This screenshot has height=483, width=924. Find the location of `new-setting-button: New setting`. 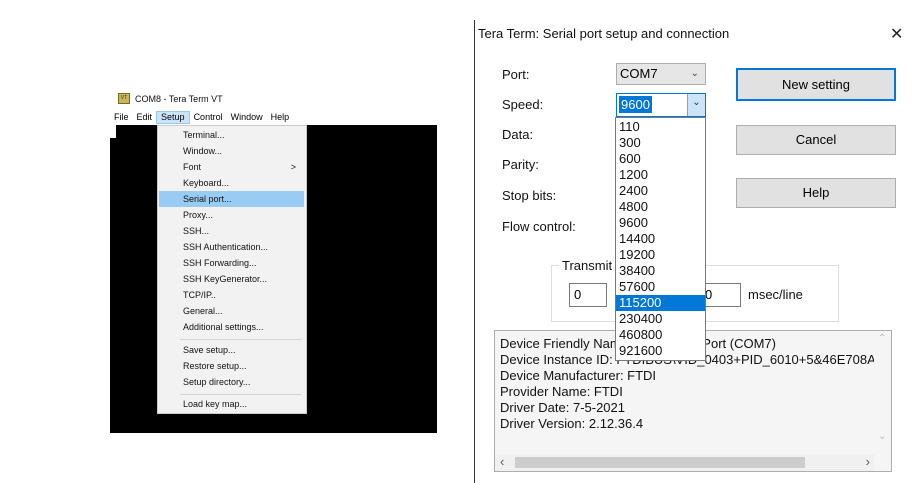

new-setting-button: New setting is located at coordinates (816, 84).